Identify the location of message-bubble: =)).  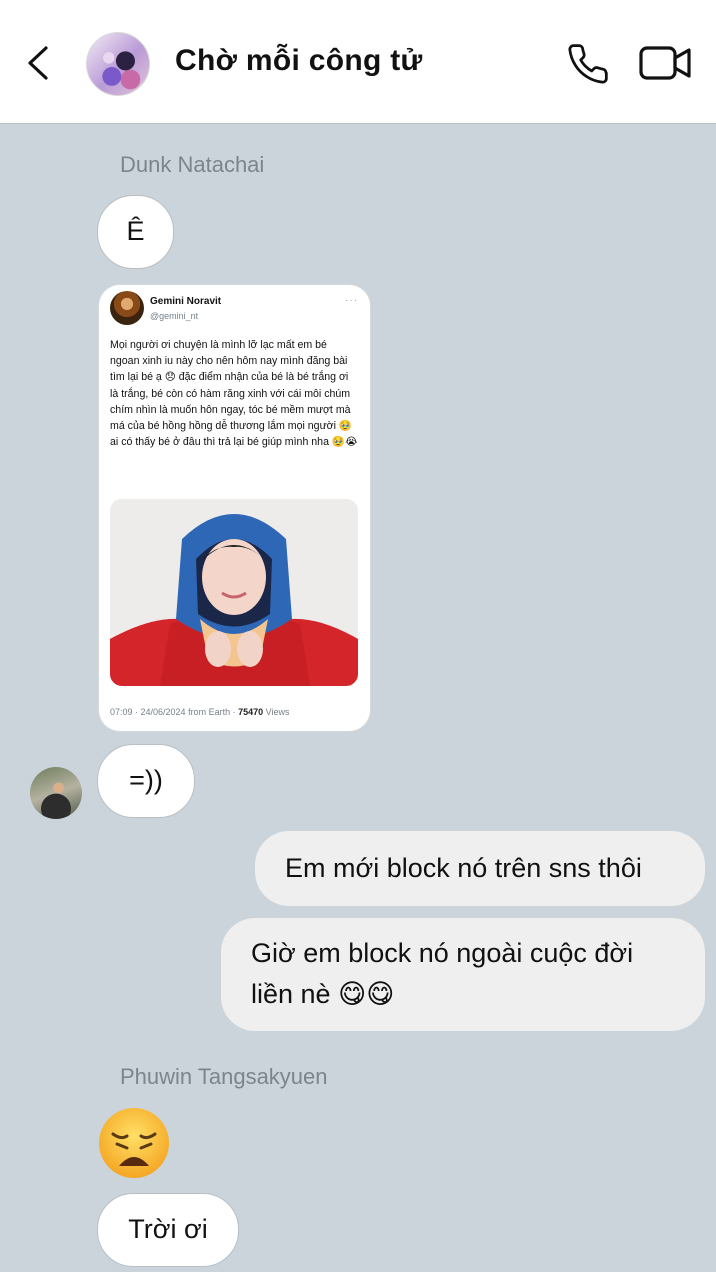
(146, 781).